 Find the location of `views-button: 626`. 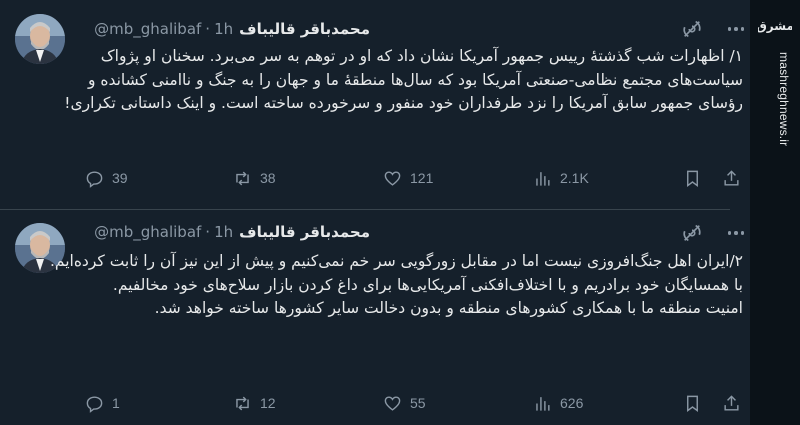

views-button: 626 is located at coordinates (558, 403).